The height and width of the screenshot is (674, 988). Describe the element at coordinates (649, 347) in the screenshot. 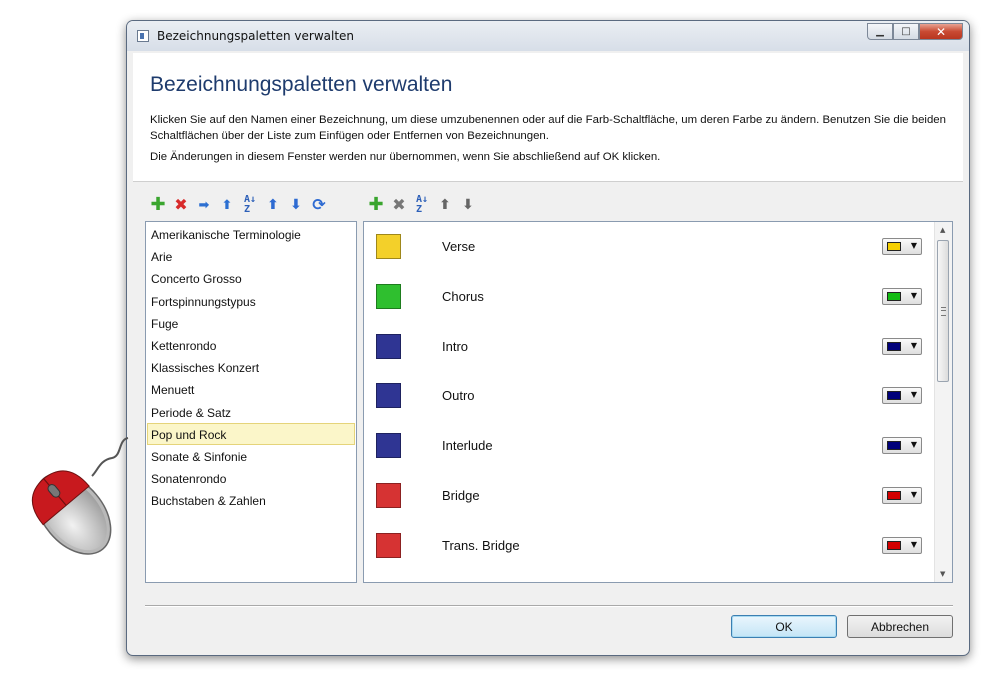

I see `label-row: Intro ▼` at that location.